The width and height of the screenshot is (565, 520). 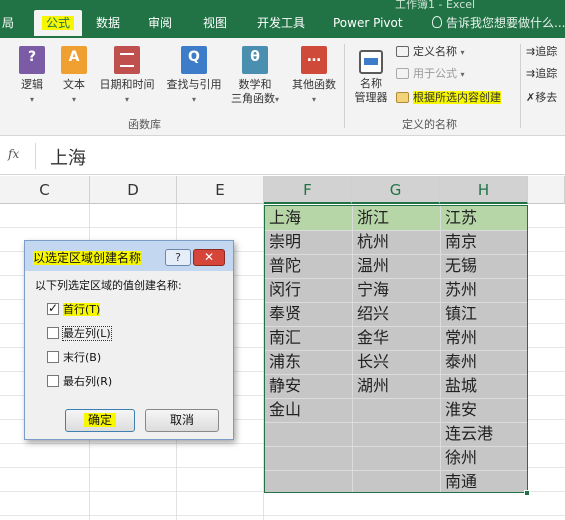 I want to click on fx-icon: fx, so click(x=13, y=154).